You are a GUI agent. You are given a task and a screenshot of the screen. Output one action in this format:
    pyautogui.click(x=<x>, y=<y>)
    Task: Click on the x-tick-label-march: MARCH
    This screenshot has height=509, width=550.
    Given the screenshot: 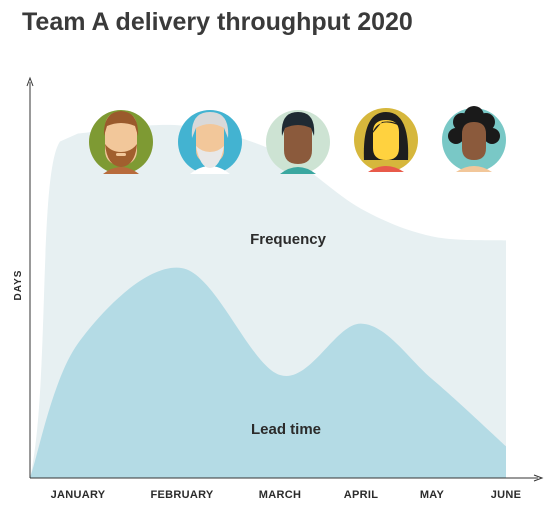 What is the action you would take?
    pyautogui.click(x=280, y=495)
    